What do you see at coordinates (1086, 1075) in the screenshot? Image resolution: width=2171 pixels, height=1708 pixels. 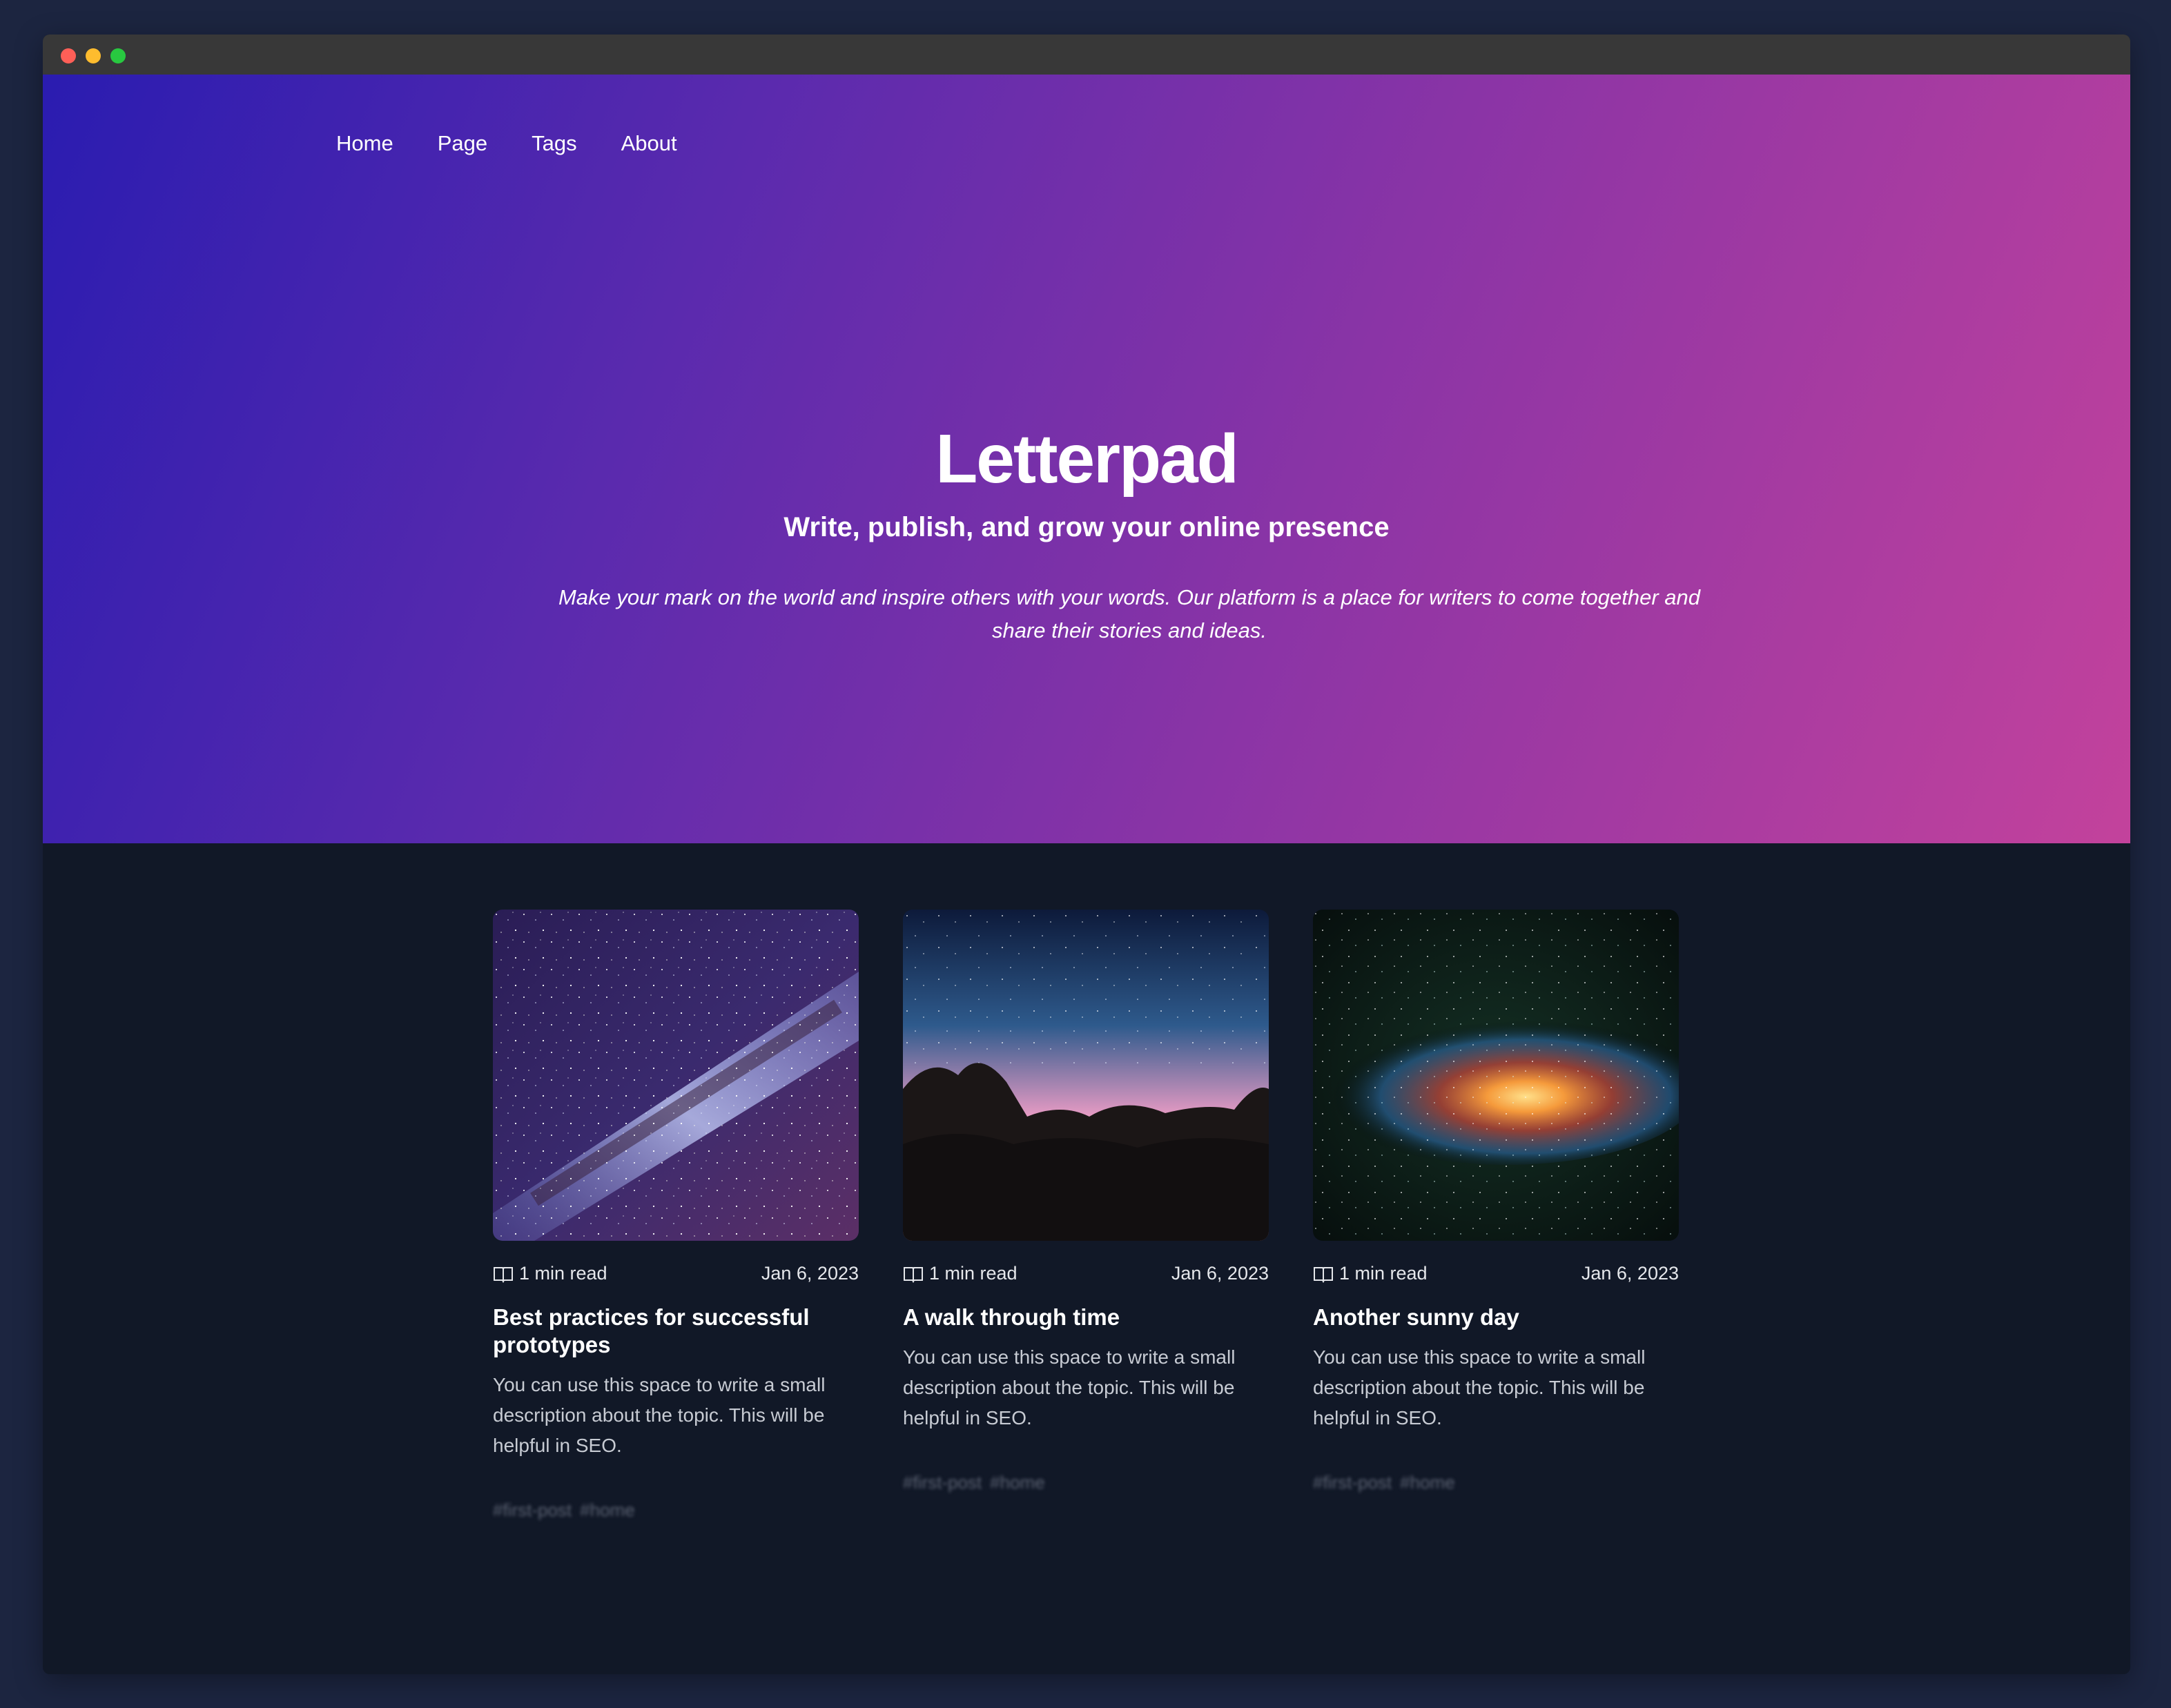 I see `rocky-sunset-night-image` at bounding box center [1086, 1075].